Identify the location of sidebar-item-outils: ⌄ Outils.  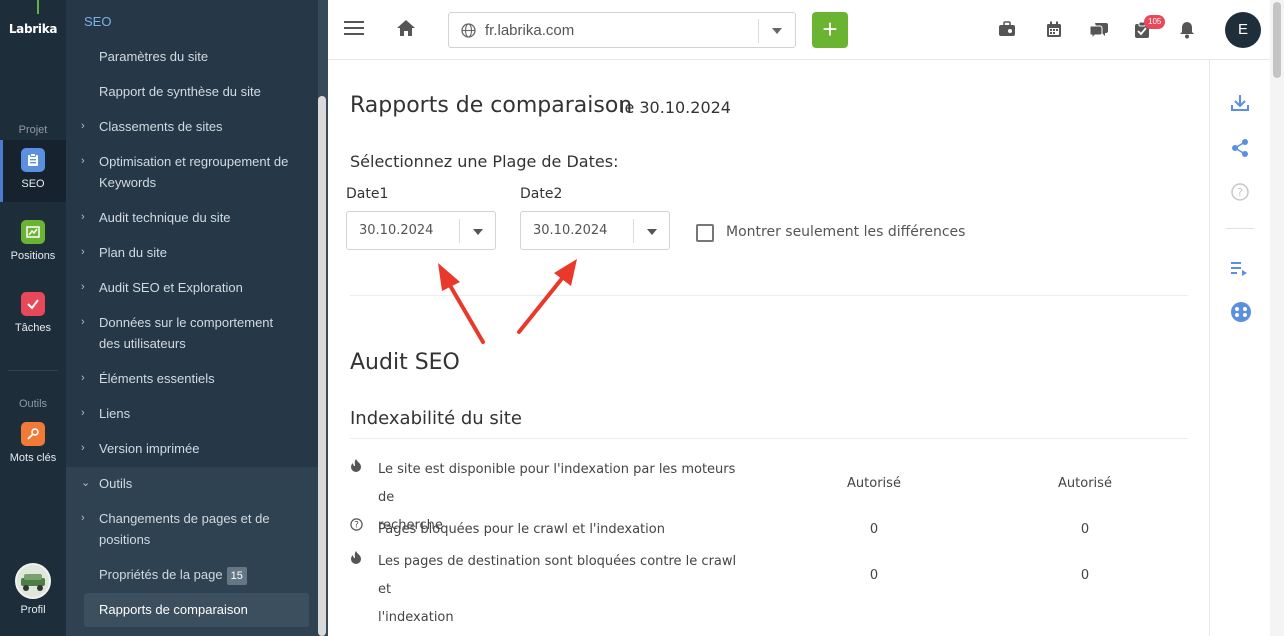
(192, 483).